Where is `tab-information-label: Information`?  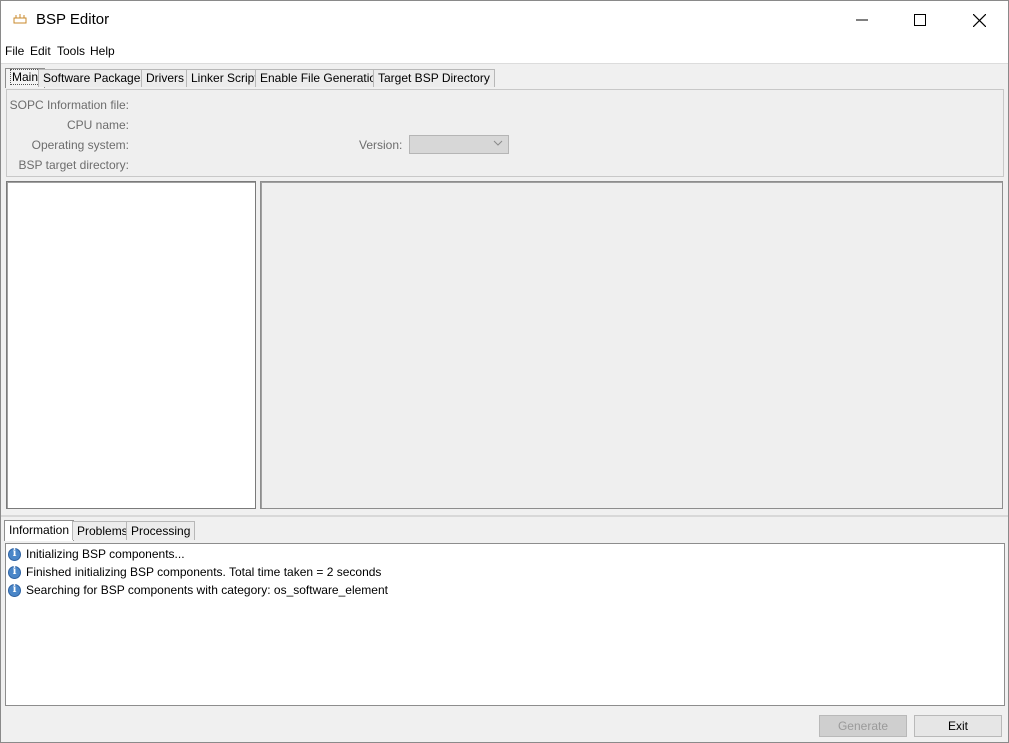 tab-information-label: Information is located at coordinates (39, 530).